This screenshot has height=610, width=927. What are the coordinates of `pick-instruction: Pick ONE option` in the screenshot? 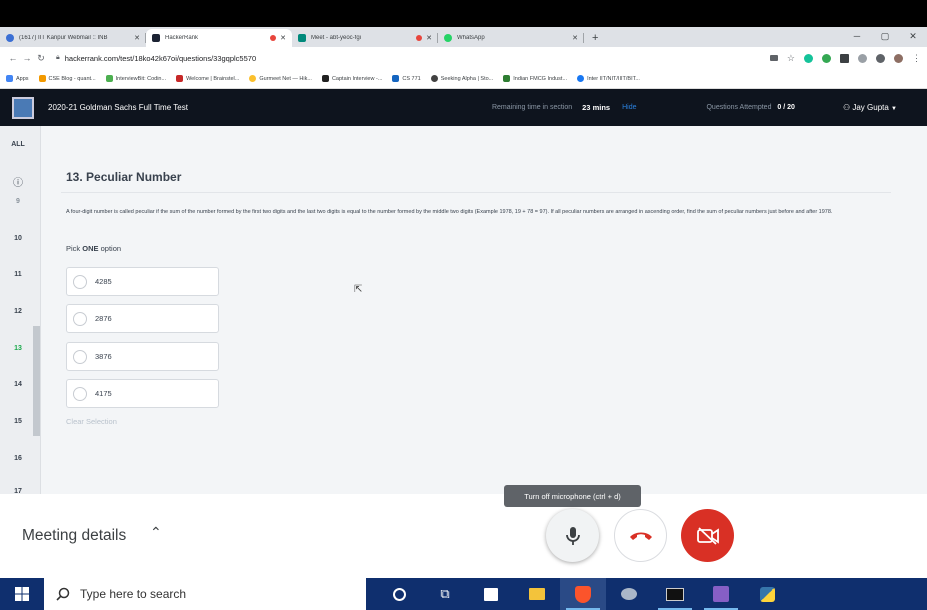 It's located at (93, 248).